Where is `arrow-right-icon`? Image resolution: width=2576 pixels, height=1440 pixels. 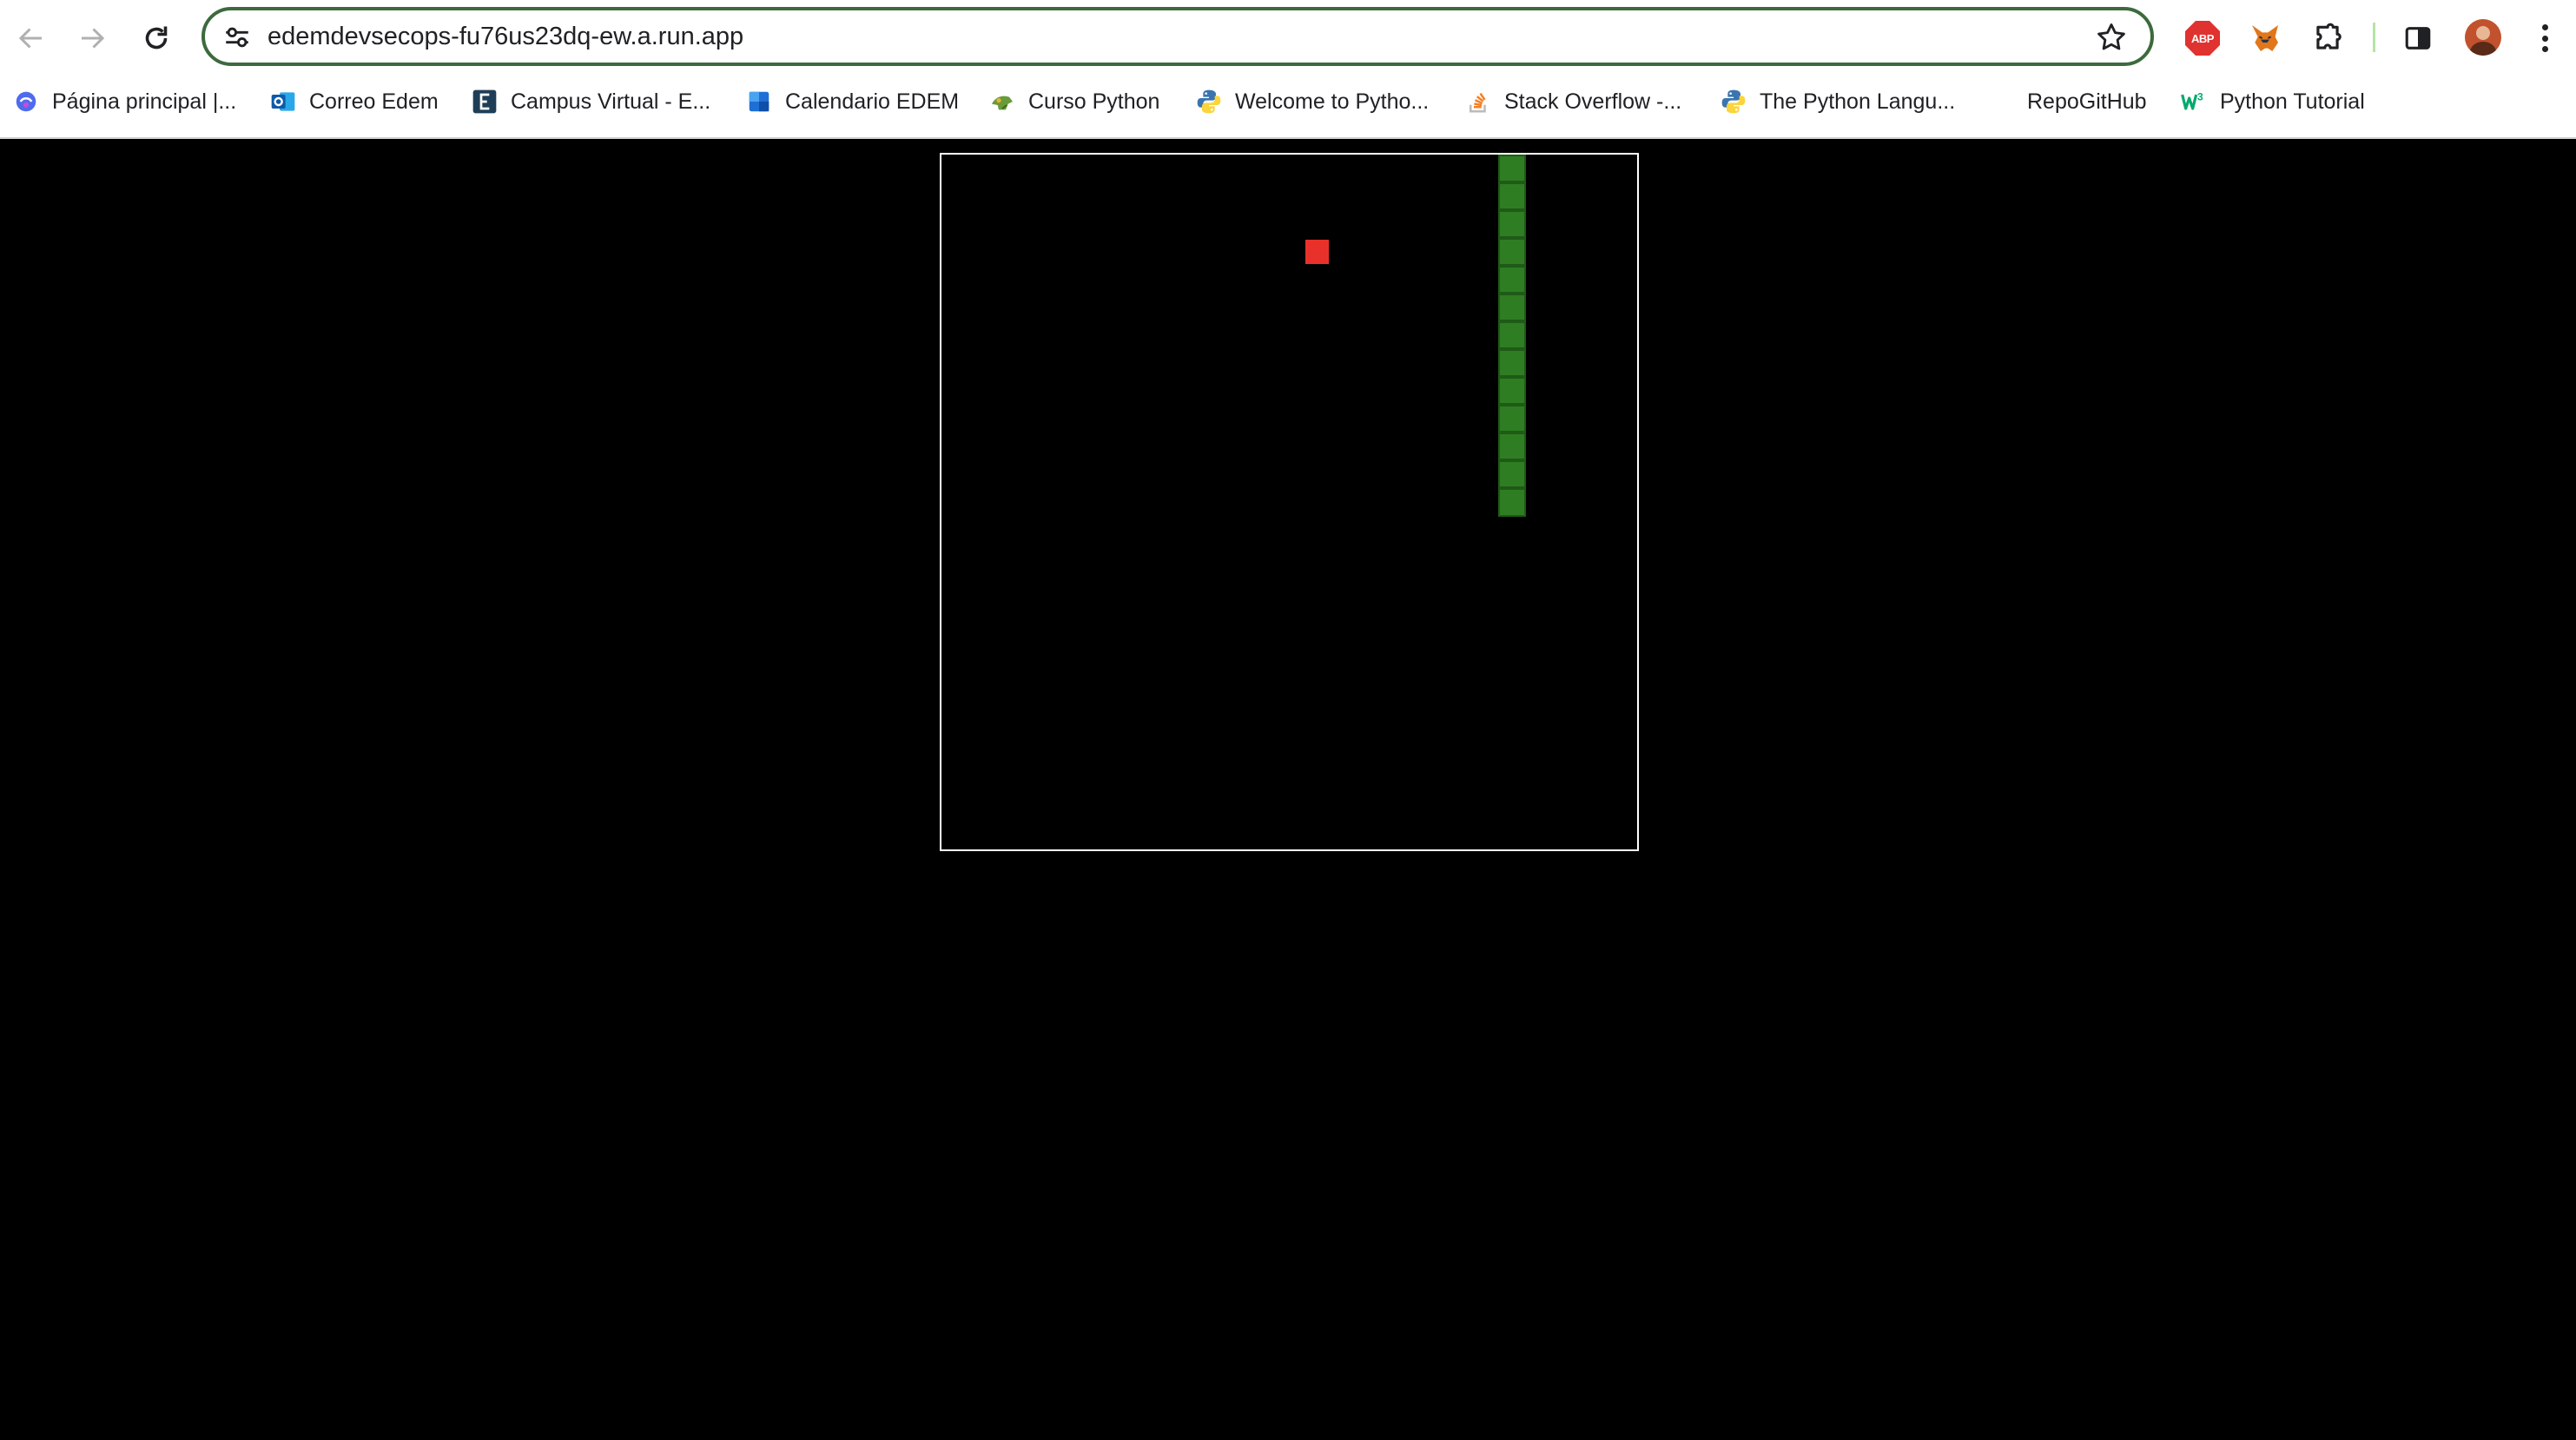
arrow-right-icon is located at coordinates (93, 38).